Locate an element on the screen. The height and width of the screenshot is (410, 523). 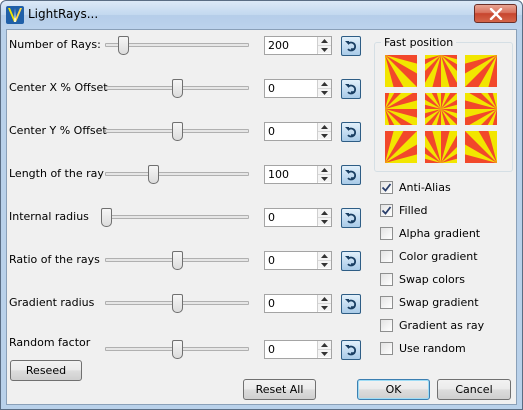
param-row-center-x-offset: Center X % Offset 0 is located at coordinates (187, 92).